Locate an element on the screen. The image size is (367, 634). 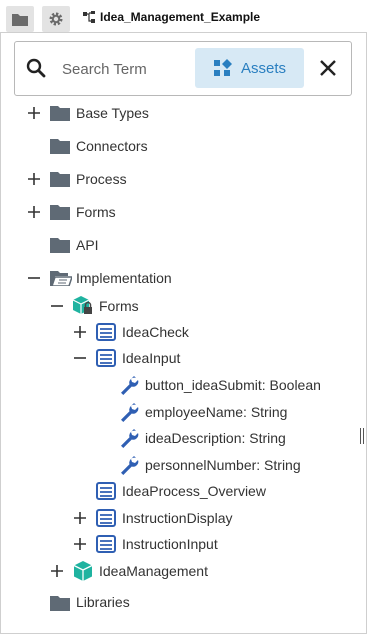
tree-item-label: ideaDescription: String is located at coordinates (215, 438).